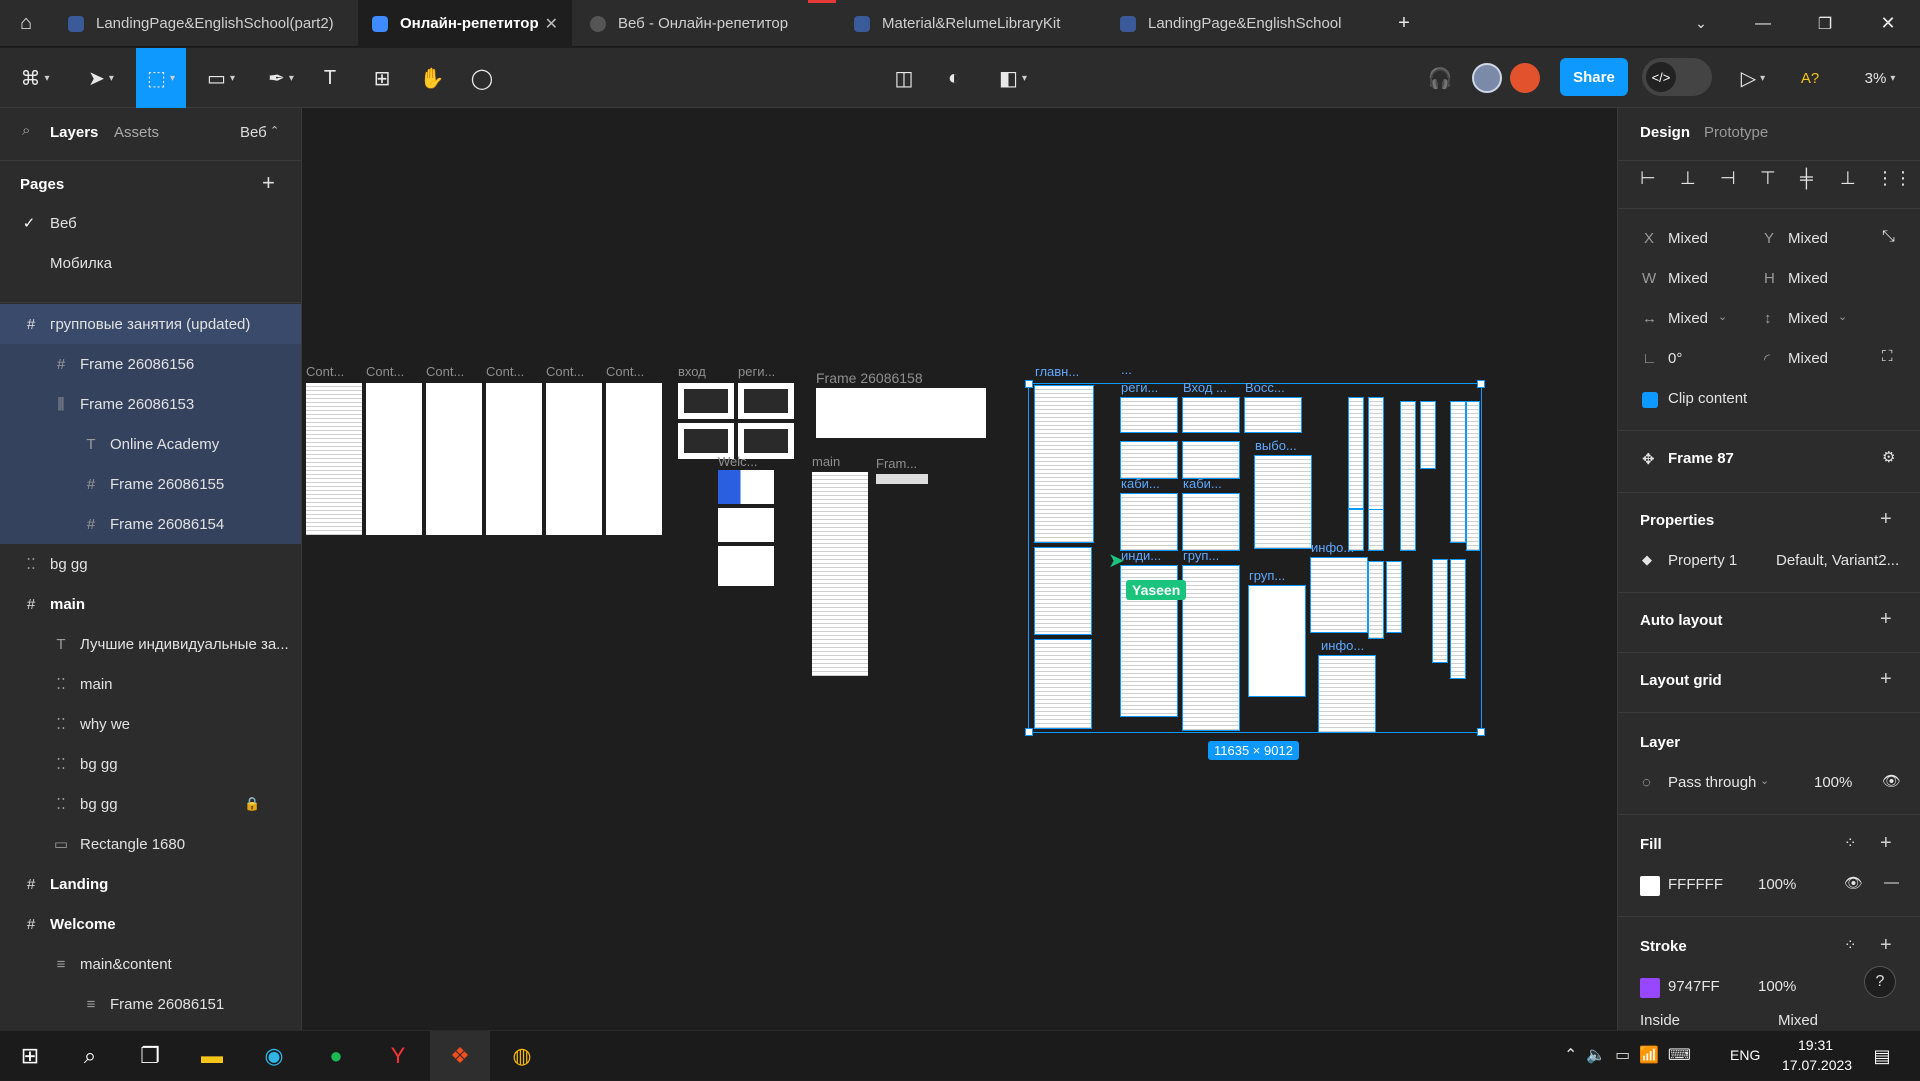  What do you see at coordinates (1283, 502) in the screenshot?
I see `choice-frame` at bounding box center [1283, 502].